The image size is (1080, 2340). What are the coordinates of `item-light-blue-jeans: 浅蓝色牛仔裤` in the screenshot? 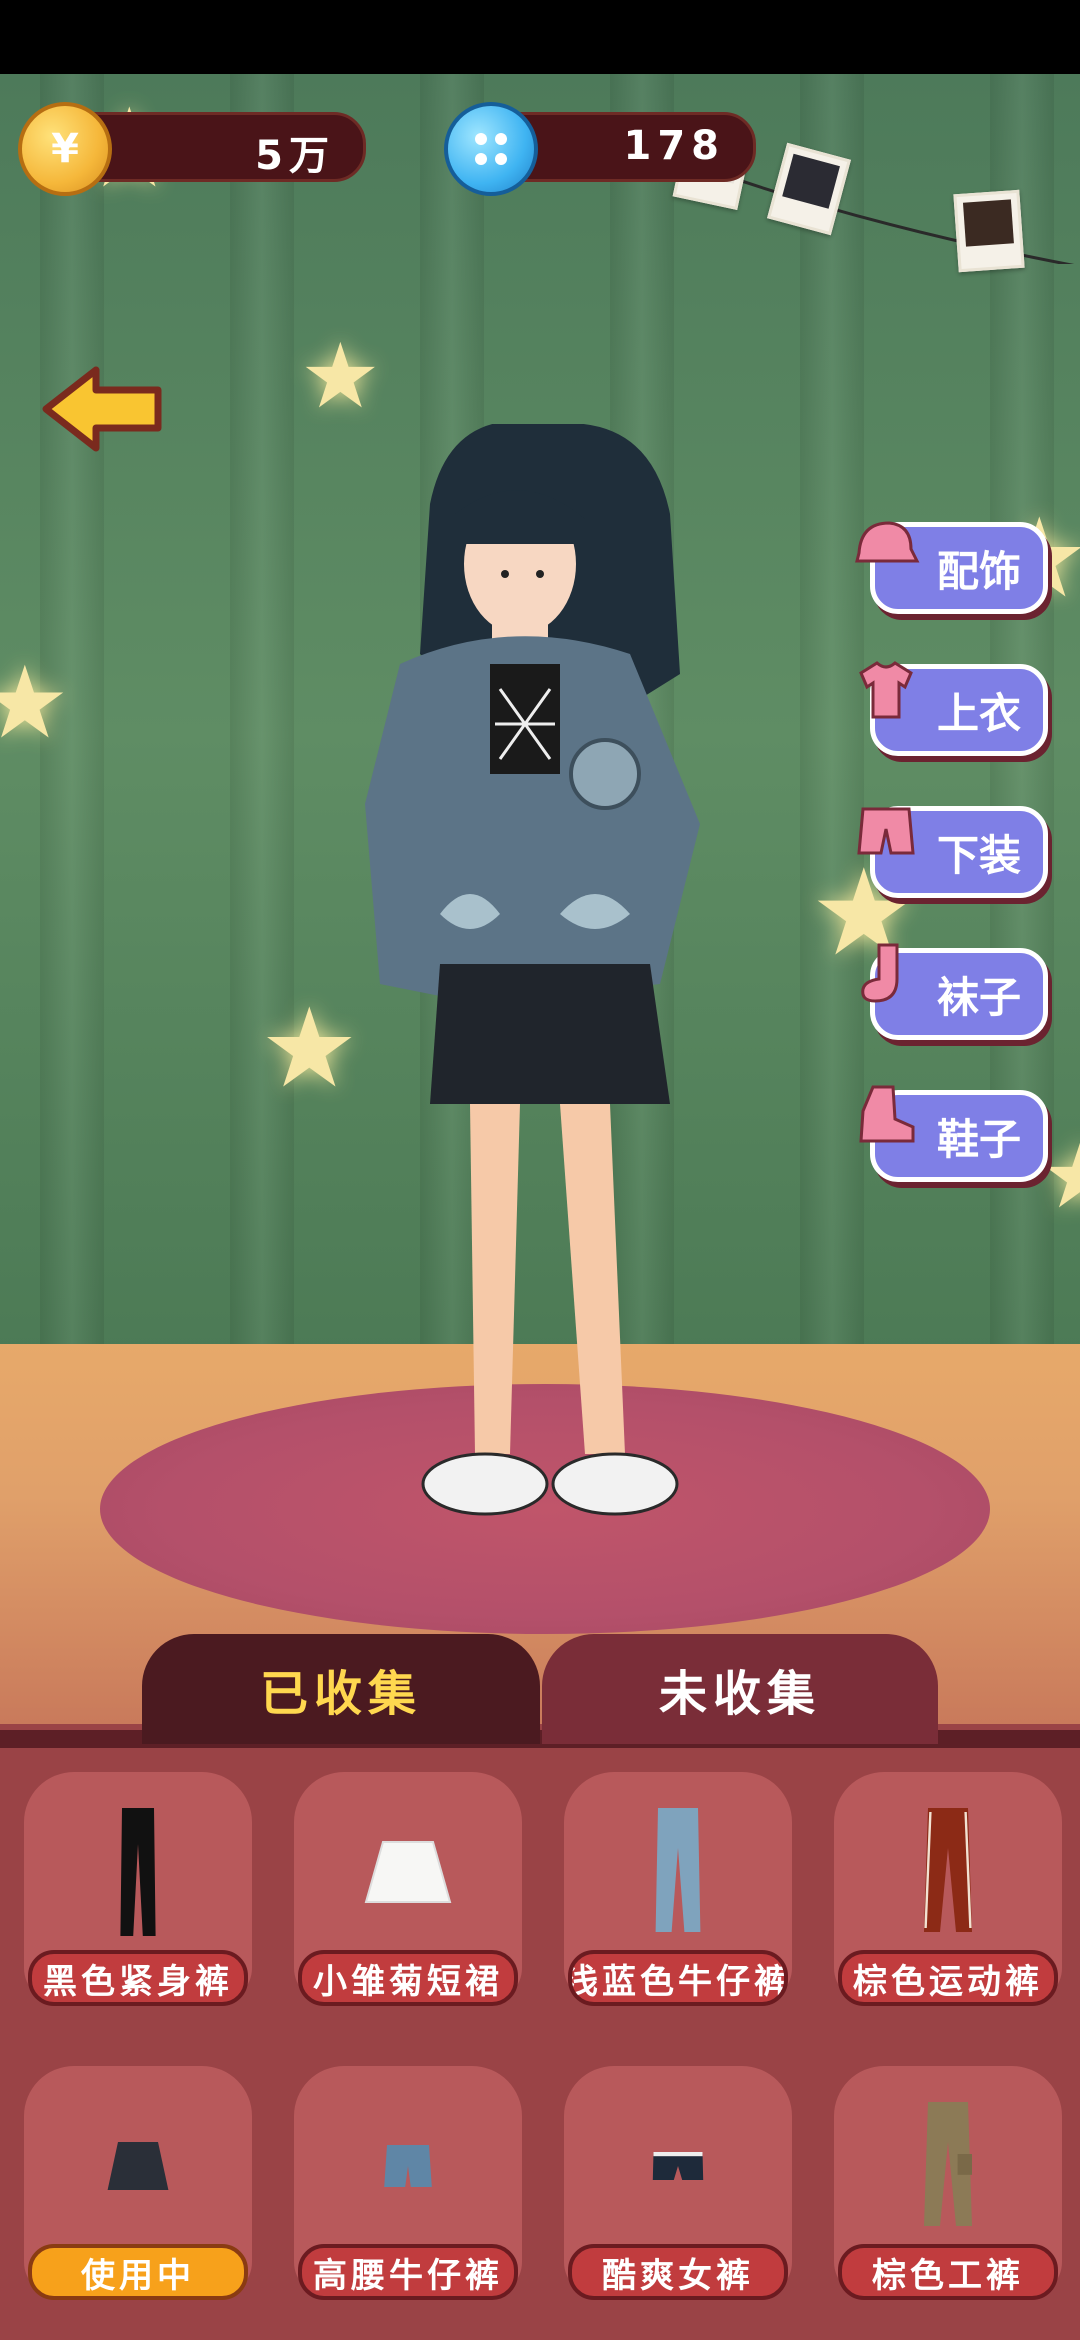 It's located at (678, 1897).